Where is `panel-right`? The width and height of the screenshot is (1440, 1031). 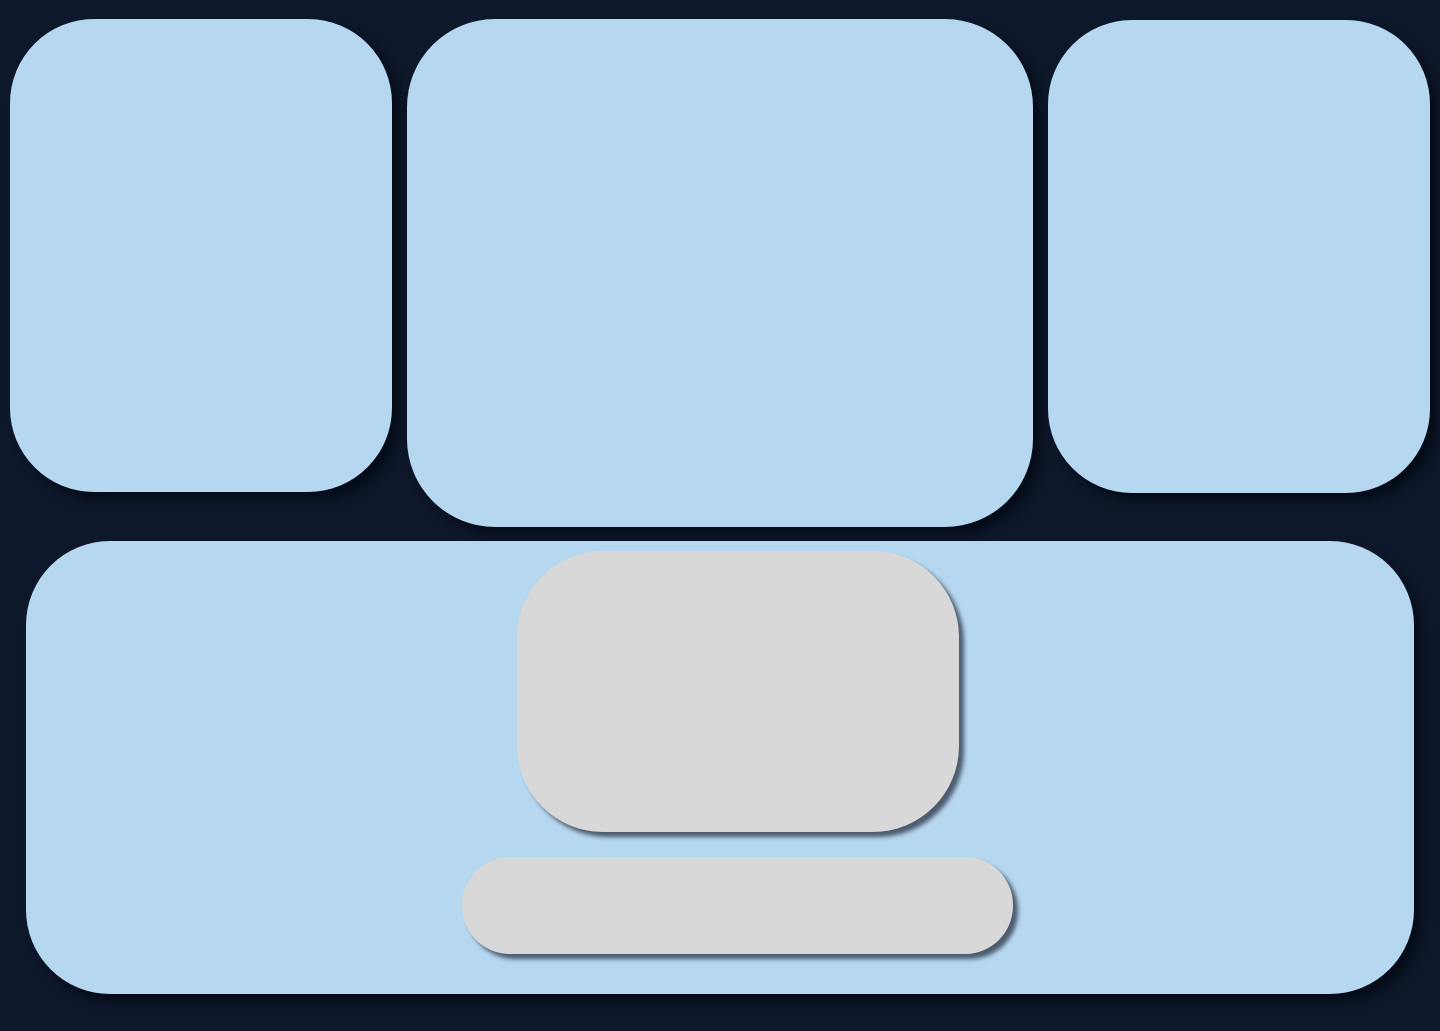 panel-right is located at coordinates (1239, 256).